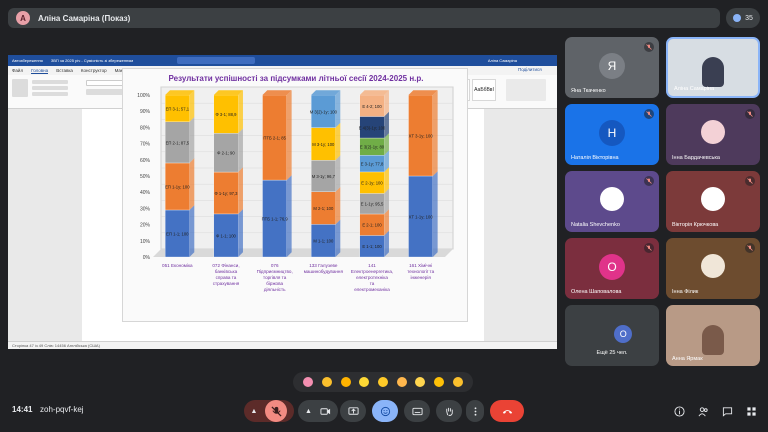 This screenshot has height=432, width=768. What do you see at coordinates (612, 335) in the screenshot?
I see `participant-tile: О Ещё 25 чел.` at bounding box center [612, 335].